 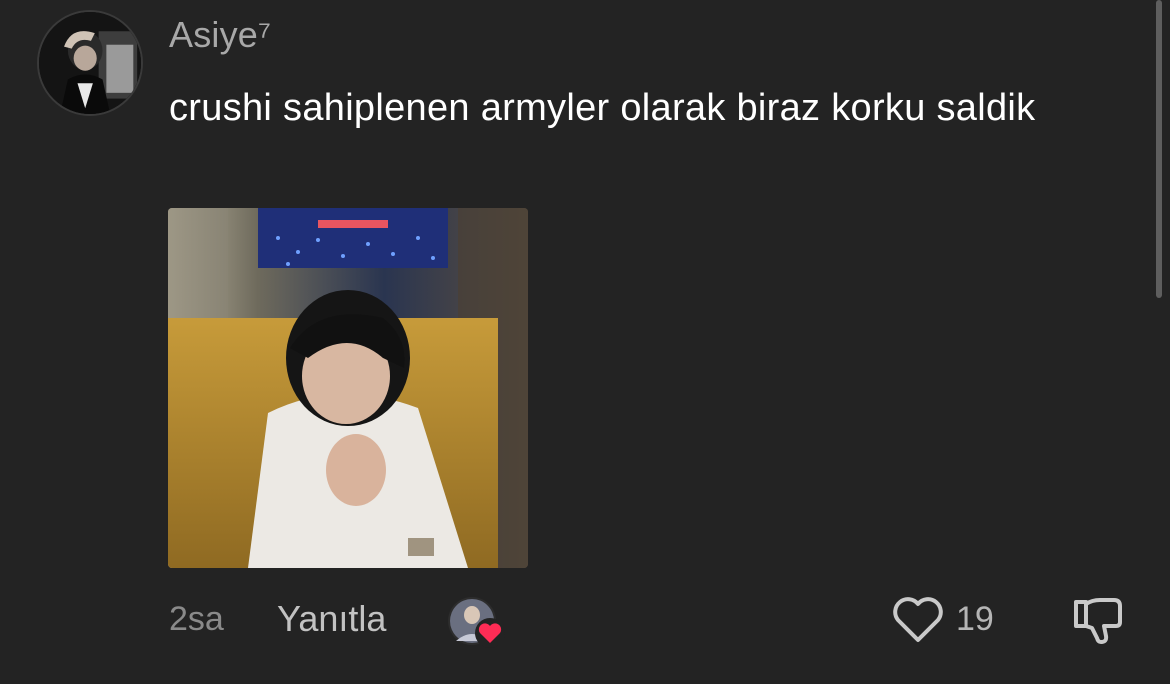 I want to click on like-button, so click(x=918, y=620).